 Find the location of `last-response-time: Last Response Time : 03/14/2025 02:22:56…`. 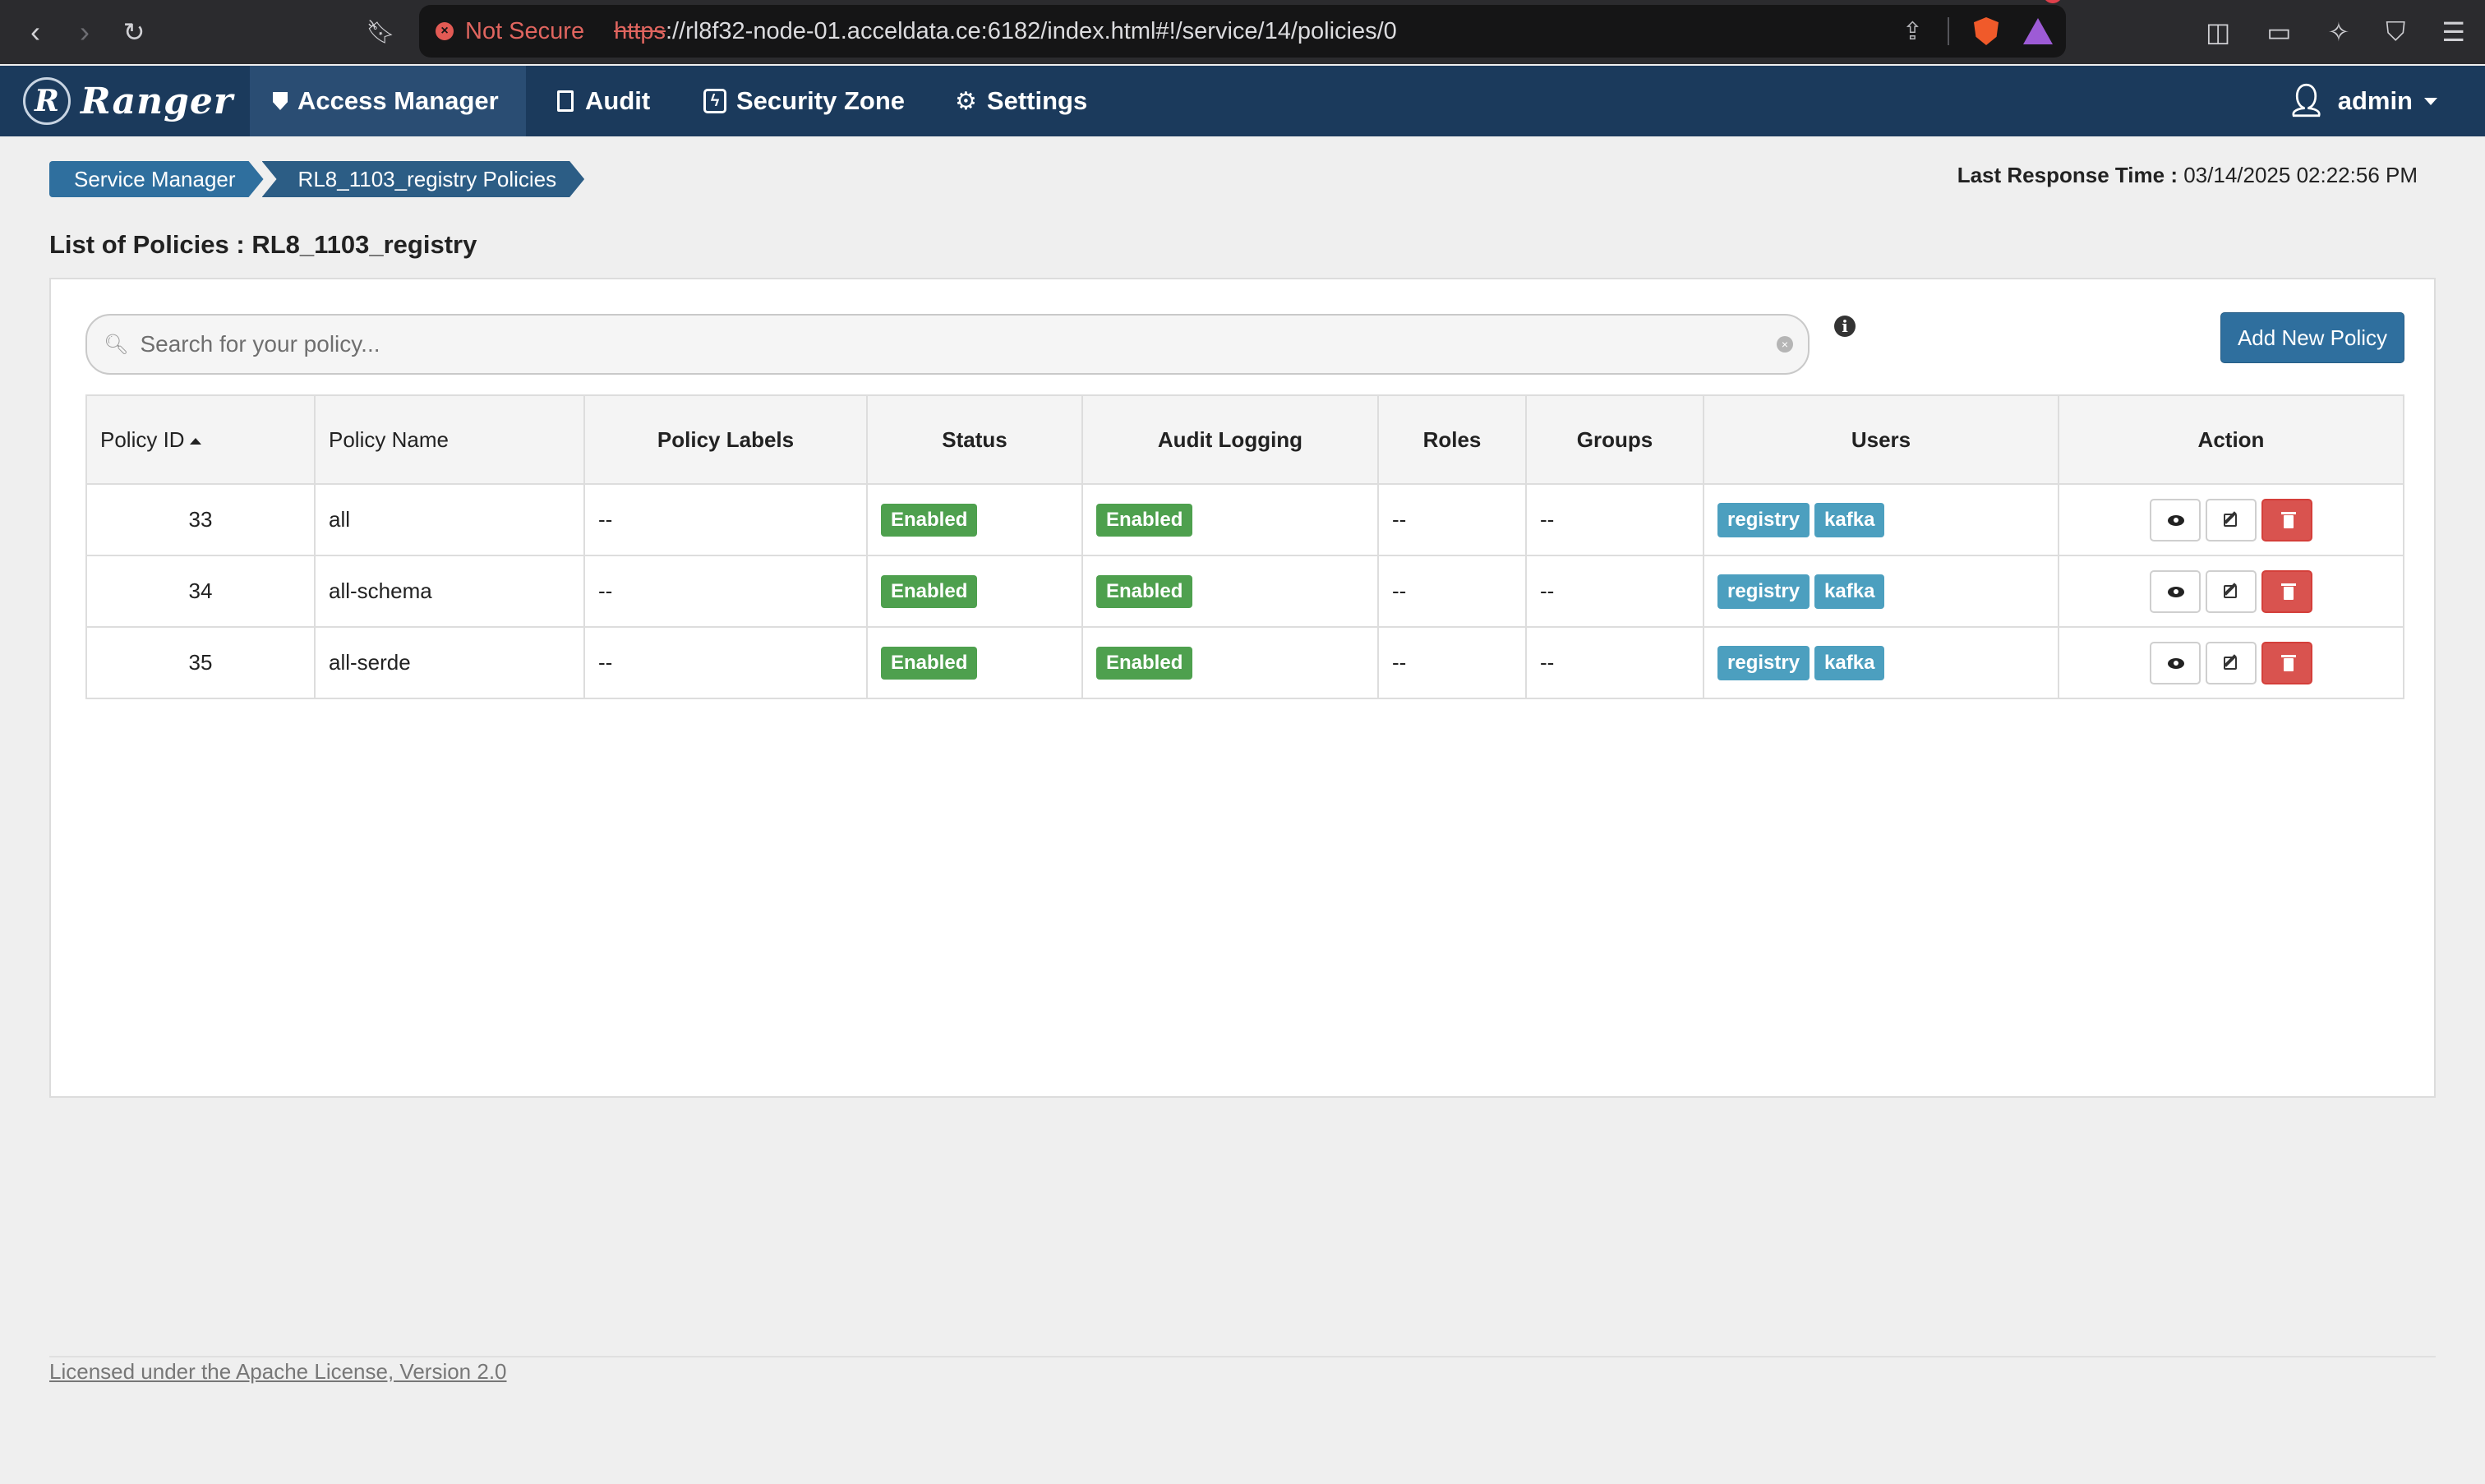

last-response-time: Last Response Time : 03/14/2025 02:22:56… is located at coordinates (2187, 175).